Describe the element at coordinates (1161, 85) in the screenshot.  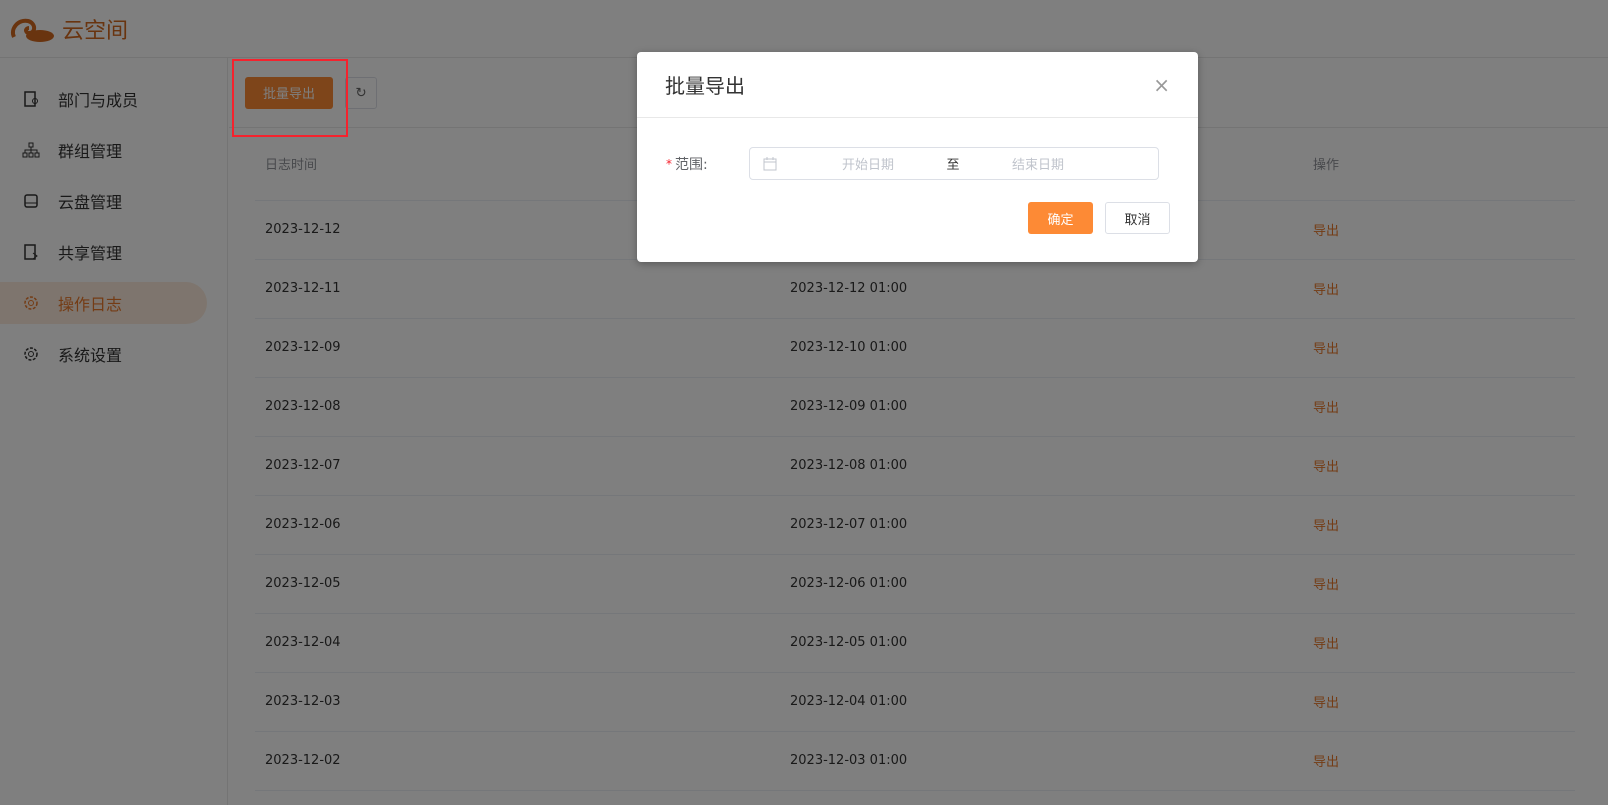
I see `close-icon: ×` at that location.